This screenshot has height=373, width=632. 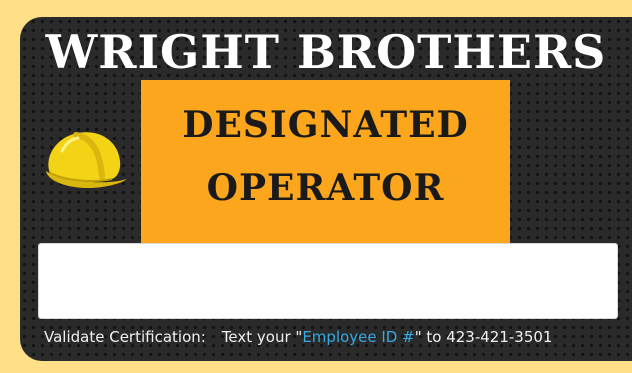 I want to click on hard-hat-icon, so click(x=86, y=160).